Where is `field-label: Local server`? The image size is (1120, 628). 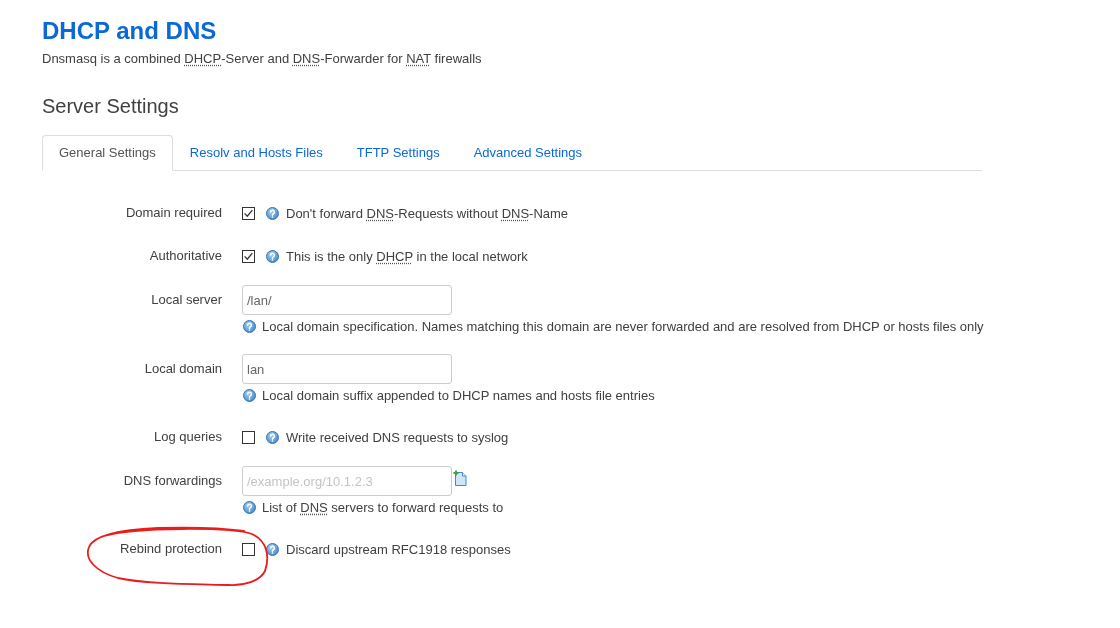
field-label: Local server is located at coordinates (186, 300).